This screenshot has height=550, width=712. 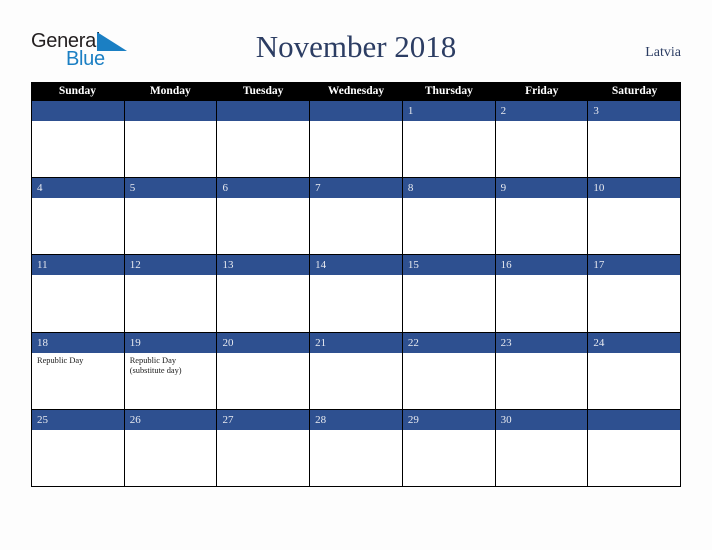 What do you see at coordinates (448, 342) in the screenshot?
I see `day-number: 22` at bounding box center [448, 342].